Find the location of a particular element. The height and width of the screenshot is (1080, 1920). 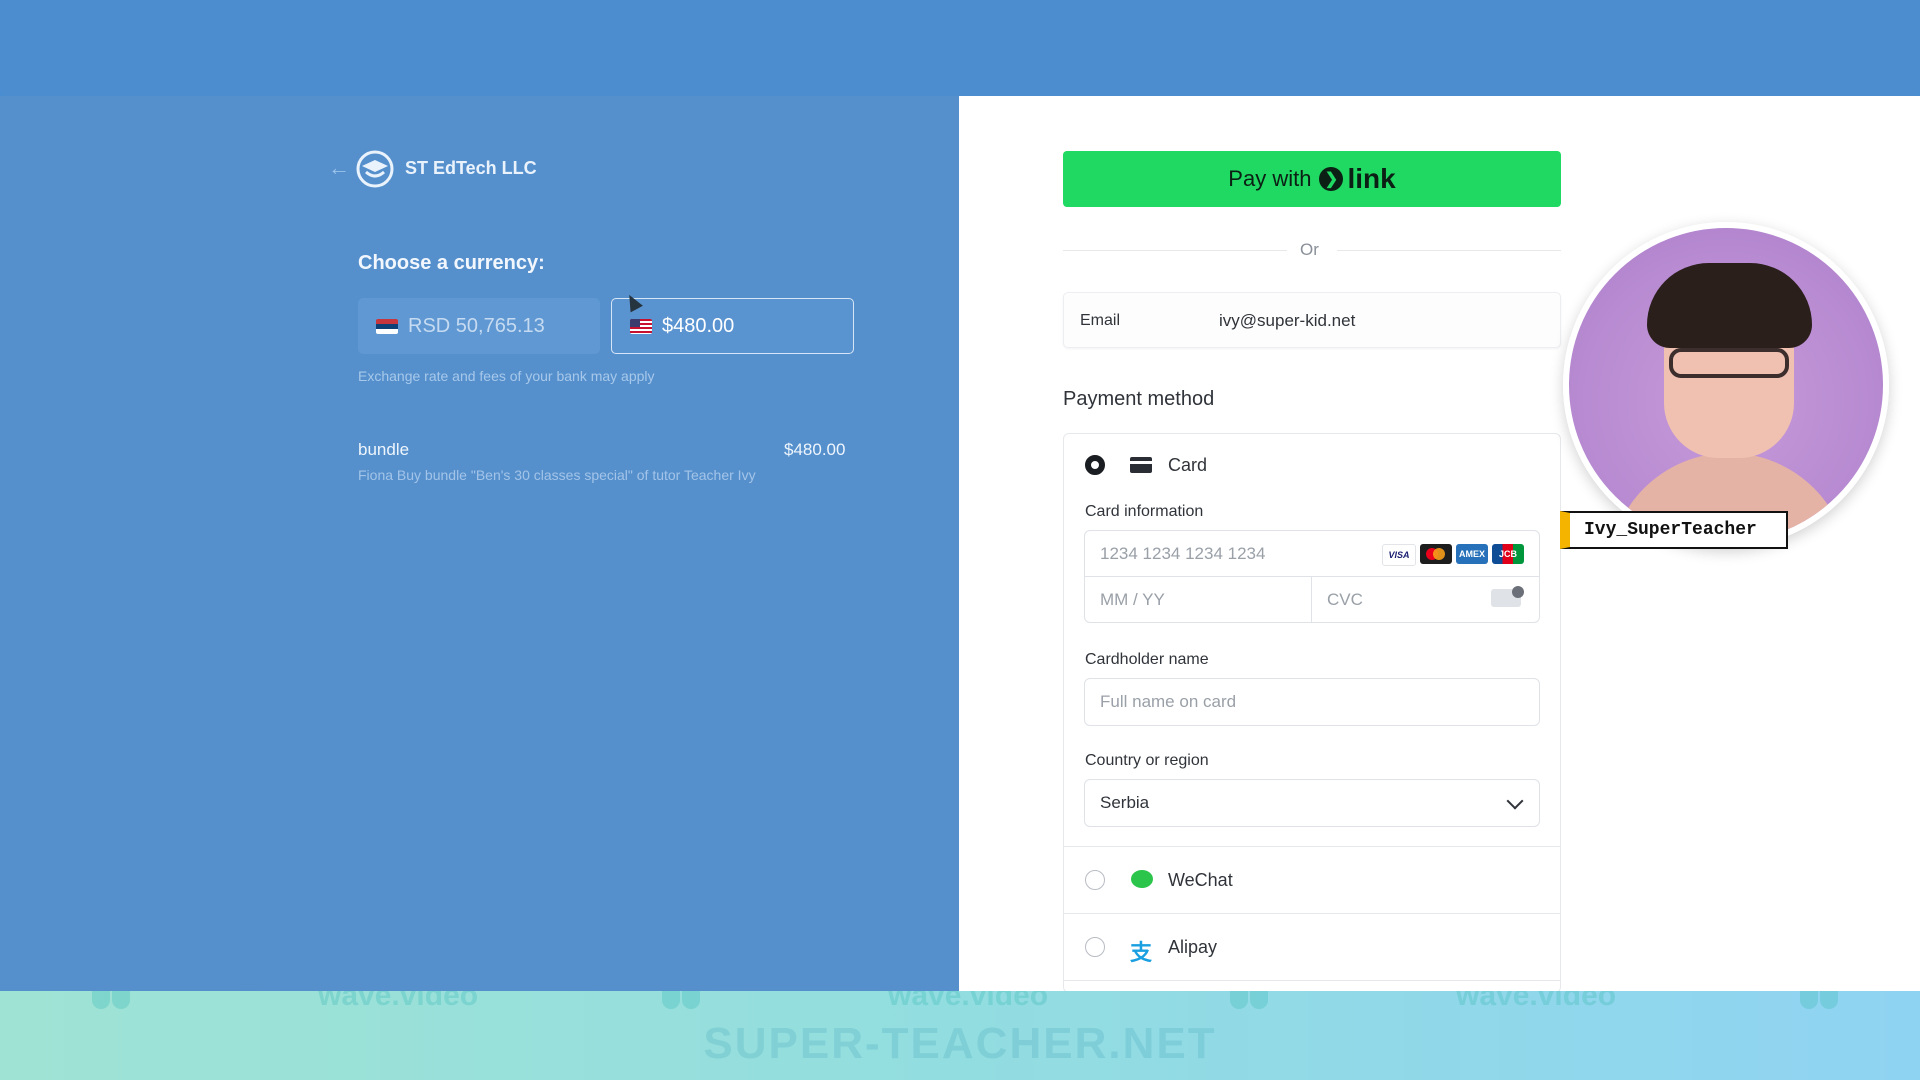

line-item-price: $480.00 is located at coordinates (815, 449).